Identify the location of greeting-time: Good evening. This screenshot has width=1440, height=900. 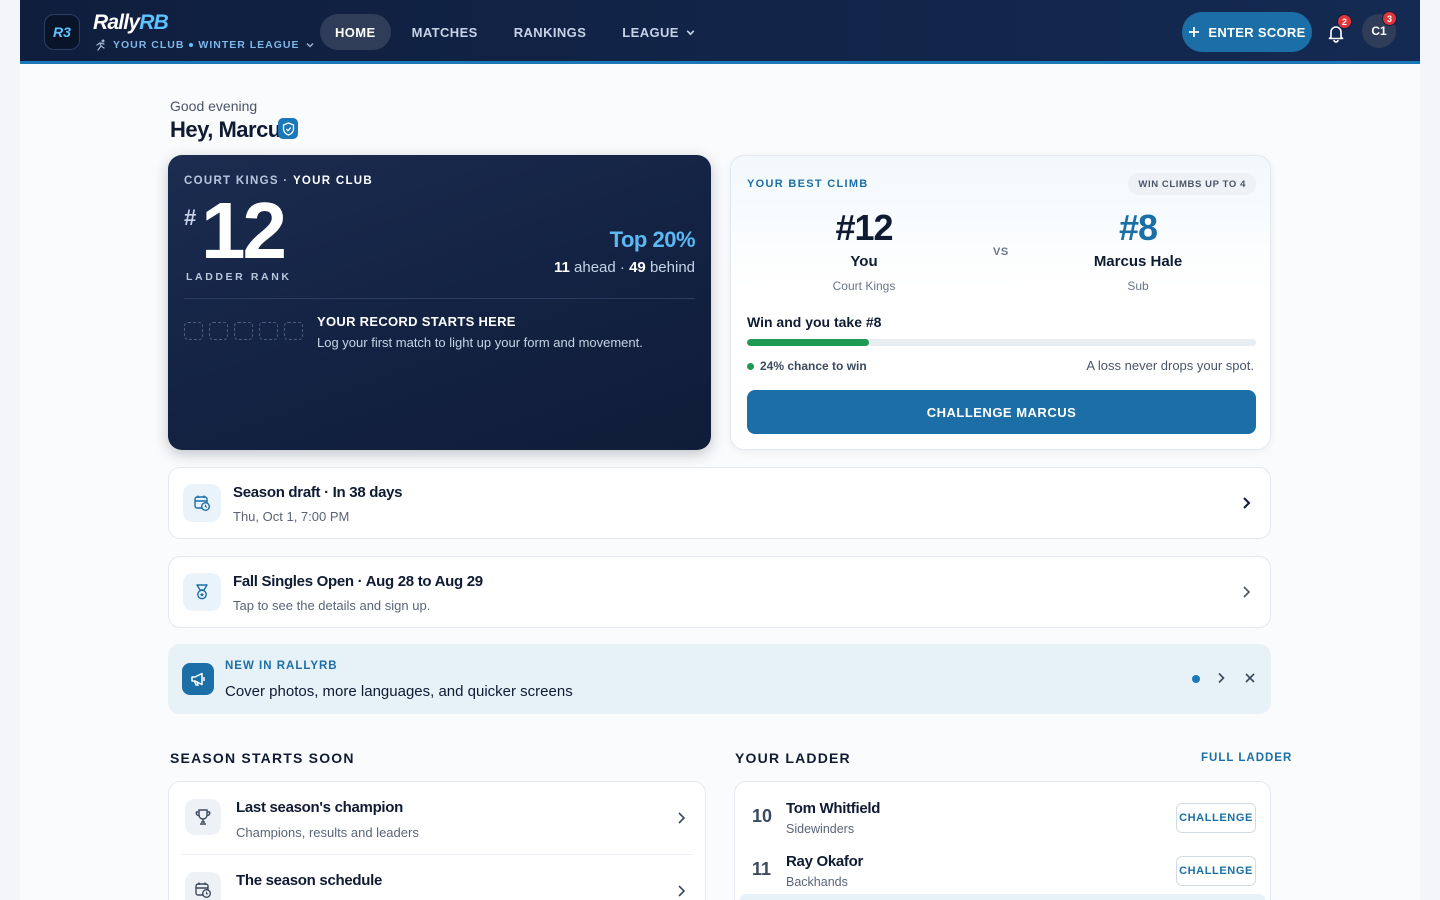
(214, 106).